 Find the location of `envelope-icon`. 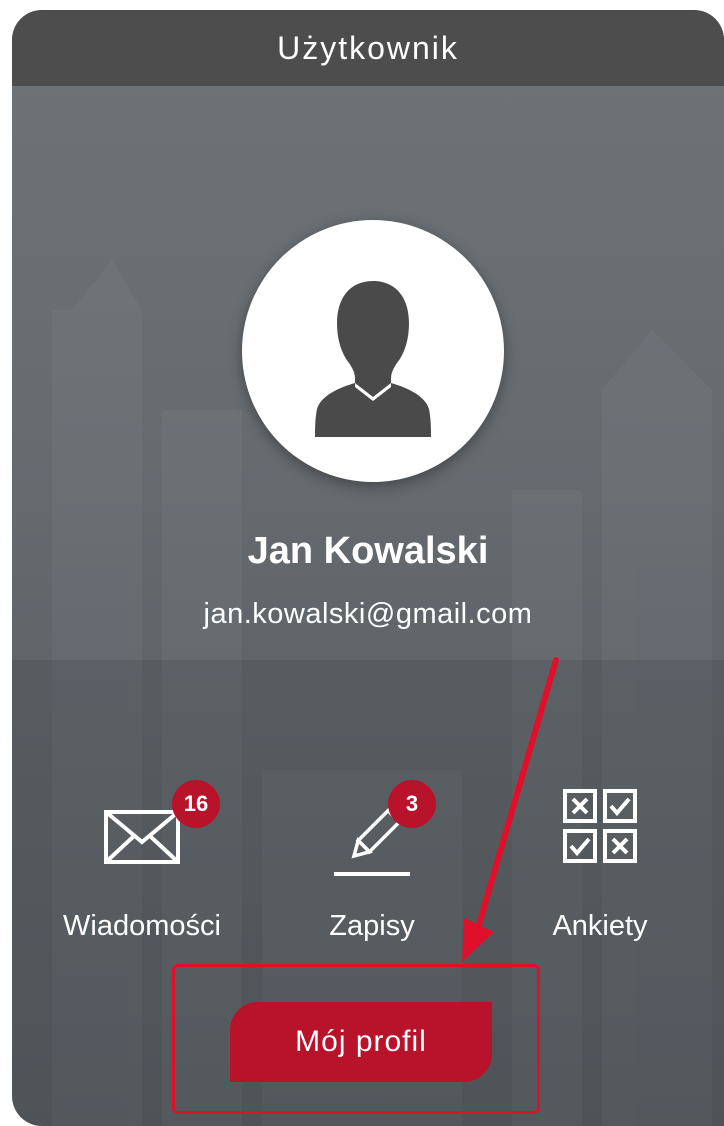

envelope-icon is located at coordinates (142, 837).